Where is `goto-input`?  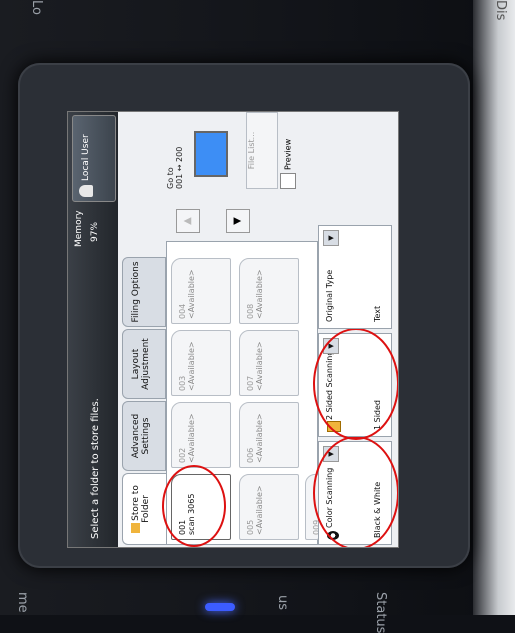
goto-input is located at coordinates (211, 154).